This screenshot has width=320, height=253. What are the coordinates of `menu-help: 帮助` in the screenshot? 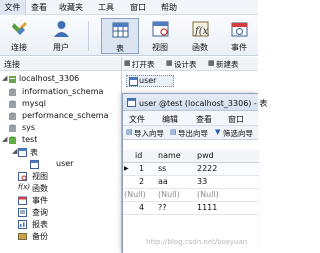 It's located at (169, 7).